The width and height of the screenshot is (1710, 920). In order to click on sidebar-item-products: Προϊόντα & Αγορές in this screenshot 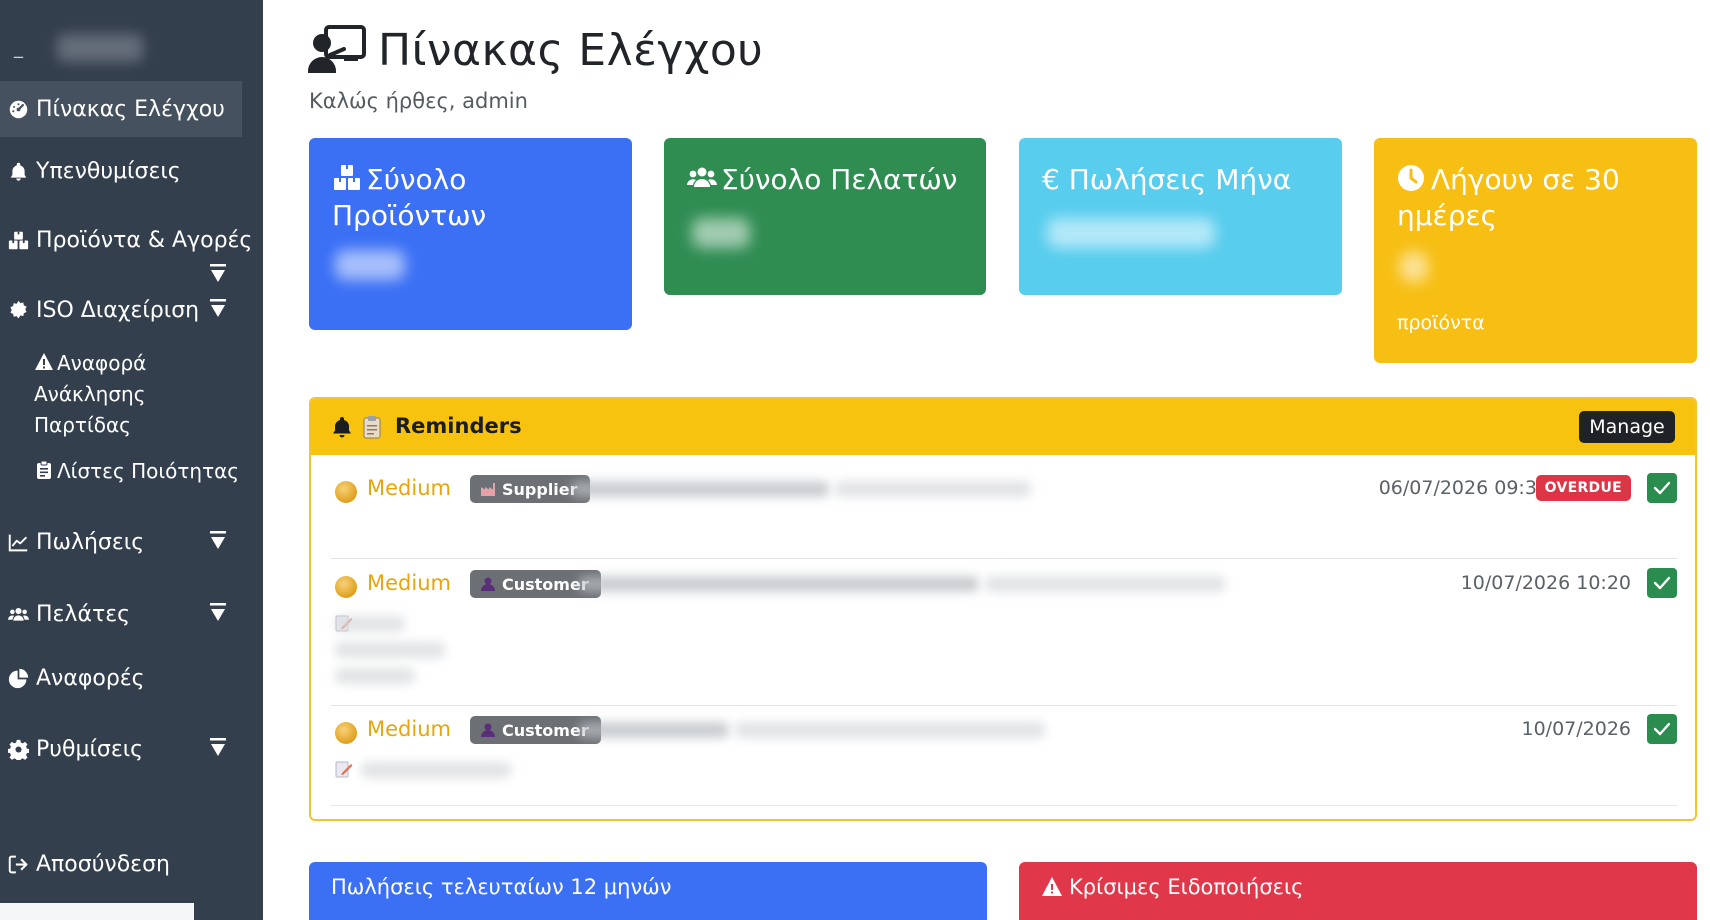, I will do `click(131, 240)`.